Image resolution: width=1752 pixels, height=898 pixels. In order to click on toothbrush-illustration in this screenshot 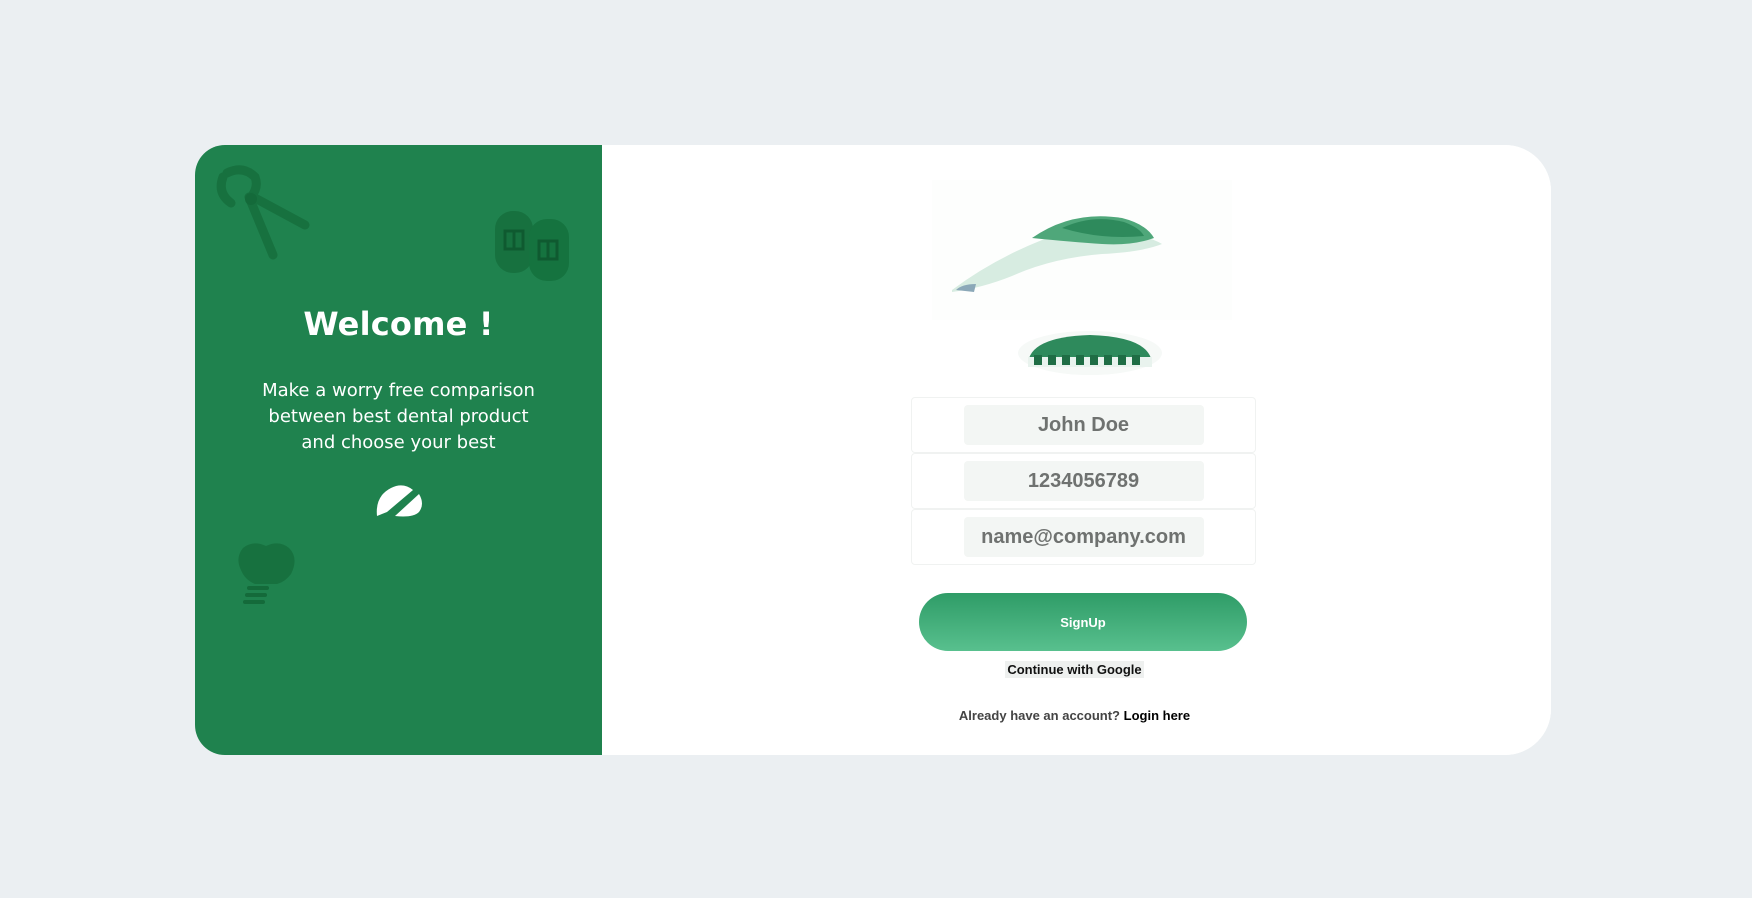, I will do `click(1082, 252)`.